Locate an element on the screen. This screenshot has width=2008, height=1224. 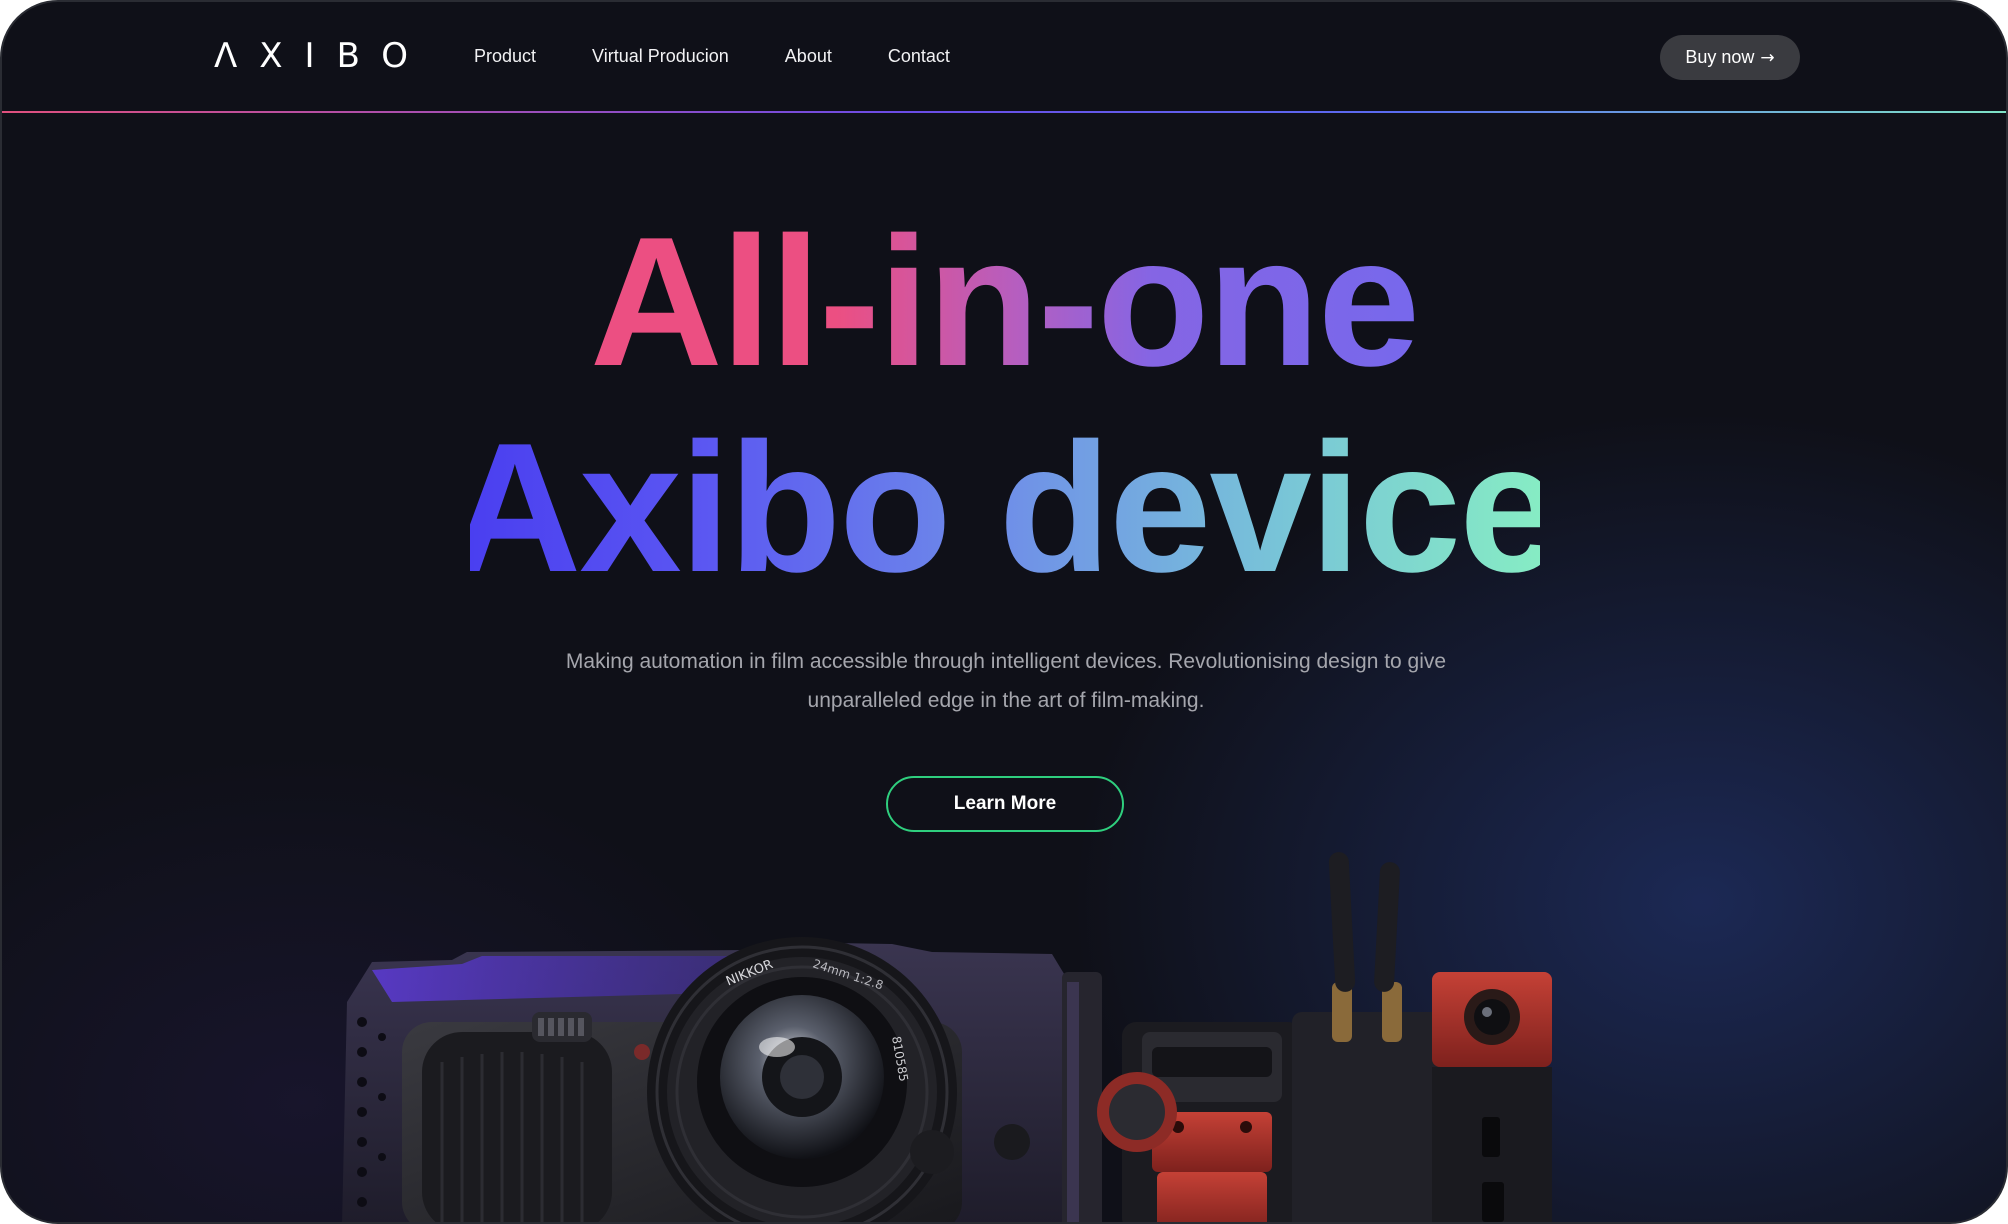
header-gradient-divider is located at coordinates (1004, 112).